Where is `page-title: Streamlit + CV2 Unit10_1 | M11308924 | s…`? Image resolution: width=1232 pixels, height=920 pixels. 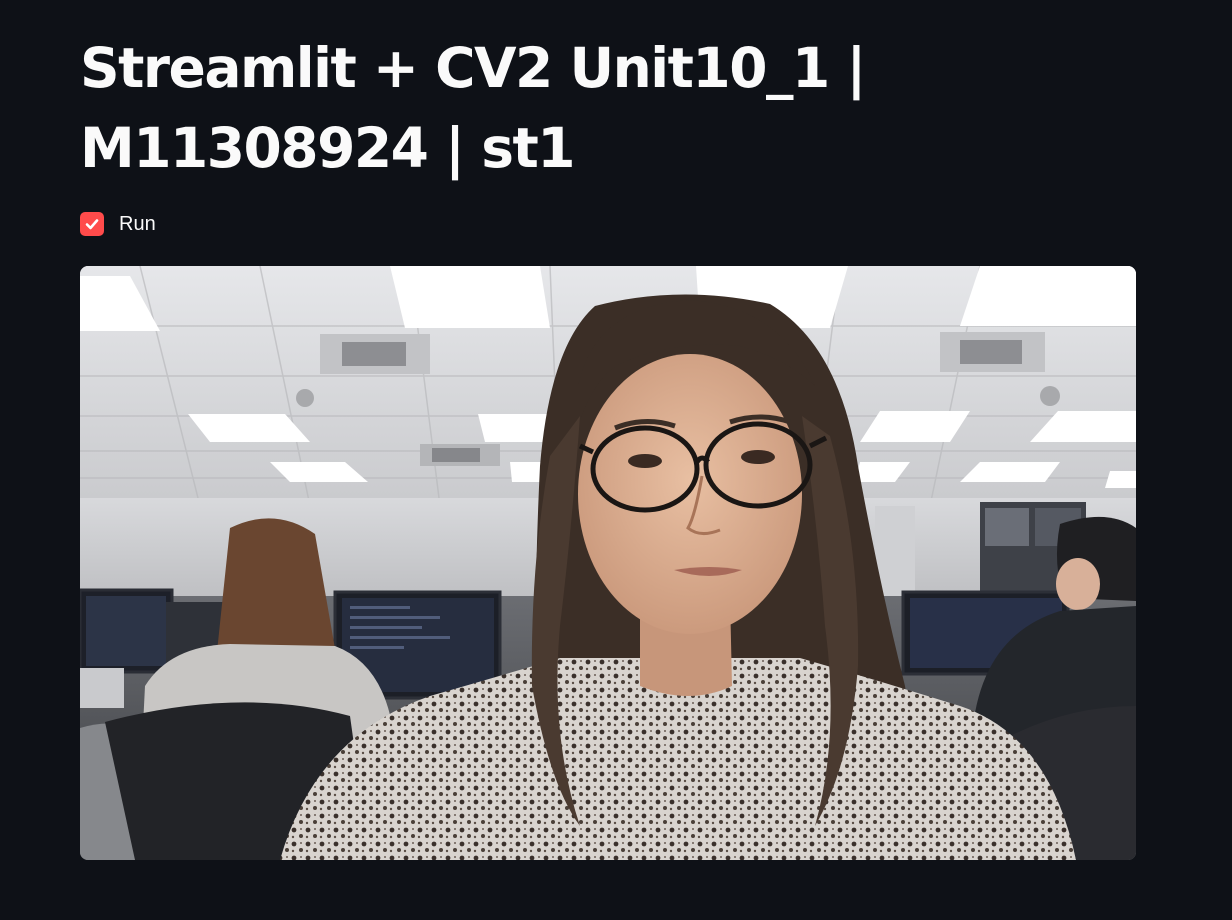 page-title: Streamlit + CV2 Unit10_1 | M11308924 | s… is located at coordinates (473, 108).